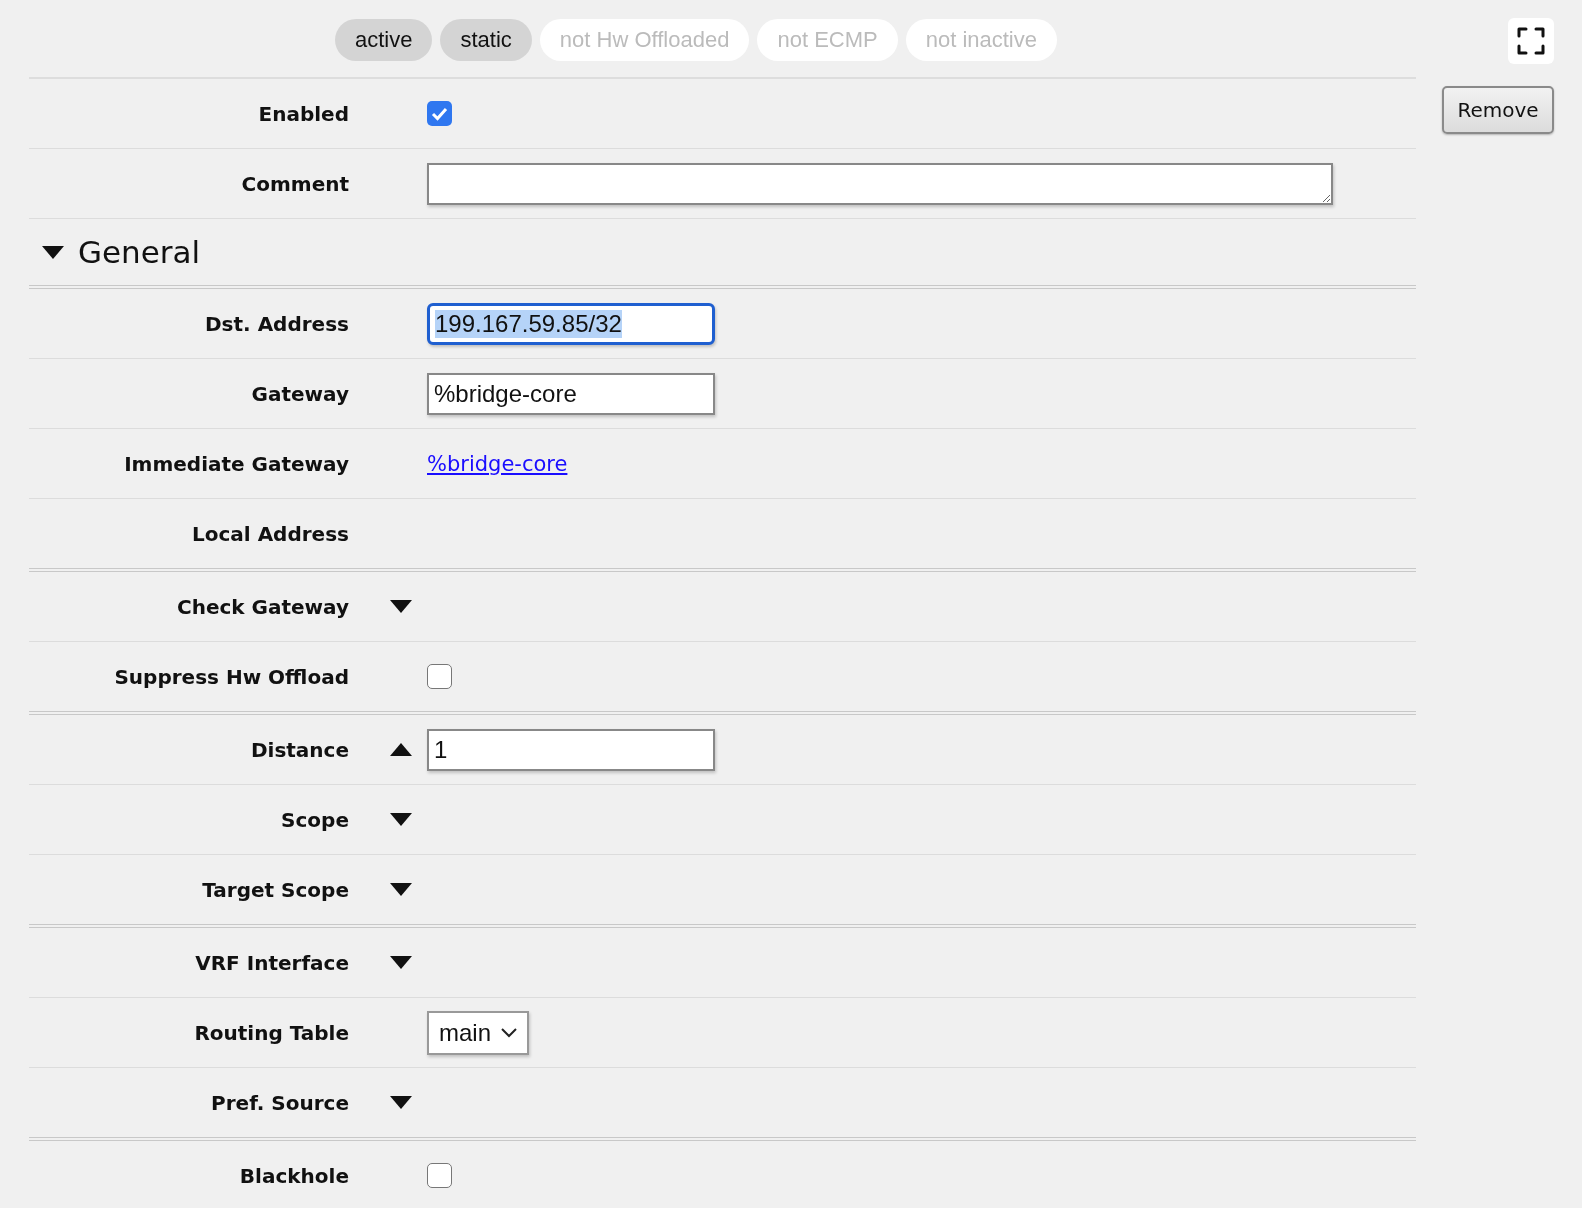 The width and height of the screenshot is (1582, 1208). Describe the element at coordinates (231, 676) in the screenshot. I see `field-label: Suppress Hw Offload` at that location.